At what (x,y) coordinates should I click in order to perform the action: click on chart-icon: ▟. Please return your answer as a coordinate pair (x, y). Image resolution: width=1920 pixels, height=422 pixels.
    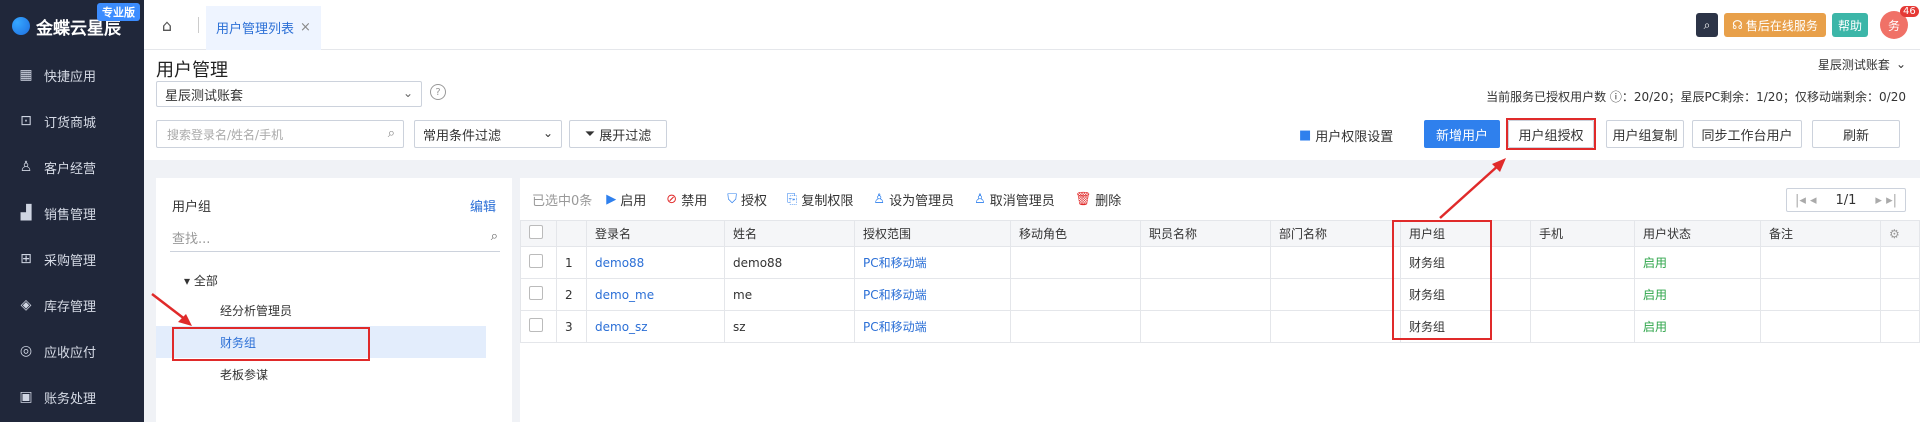
    Looking at the image, I should click on (26, 213).